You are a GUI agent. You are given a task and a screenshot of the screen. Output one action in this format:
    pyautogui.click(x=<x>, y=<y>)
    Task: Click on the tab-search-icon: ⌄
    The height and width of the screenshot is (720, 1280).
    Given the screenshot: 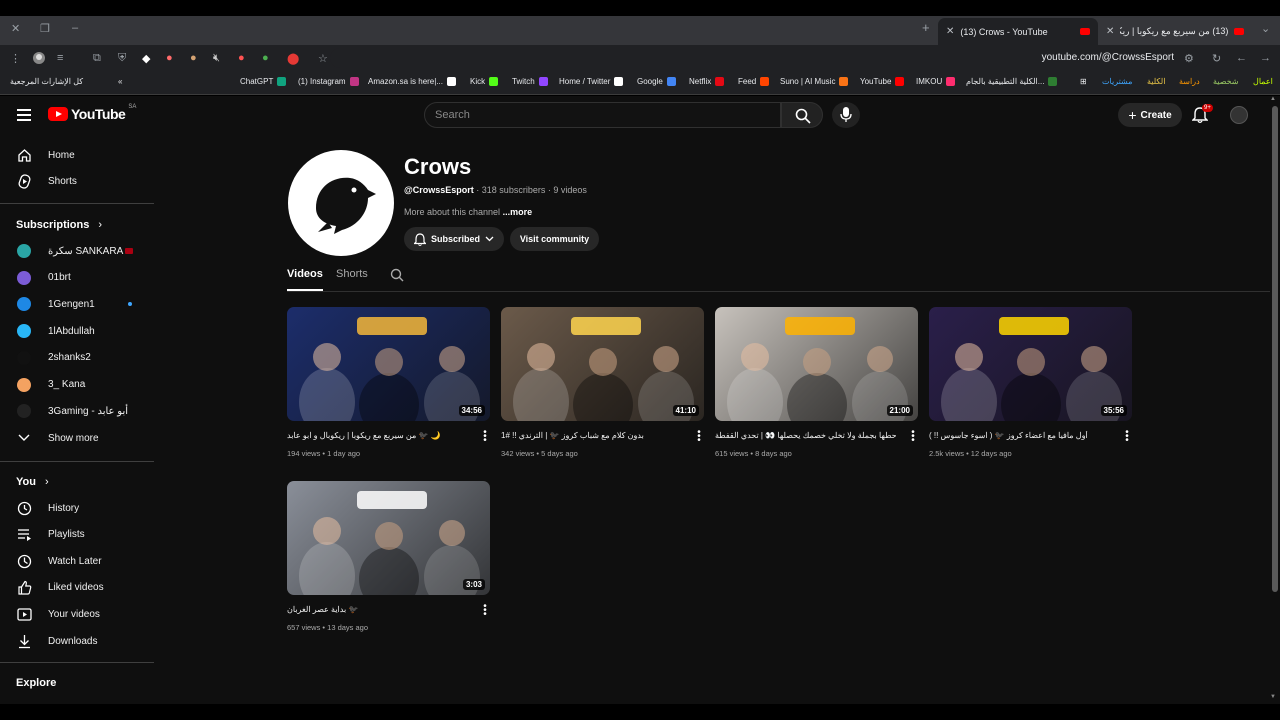 What is the action you would take?
    pyautogui.click(x=1265, y=28)
    